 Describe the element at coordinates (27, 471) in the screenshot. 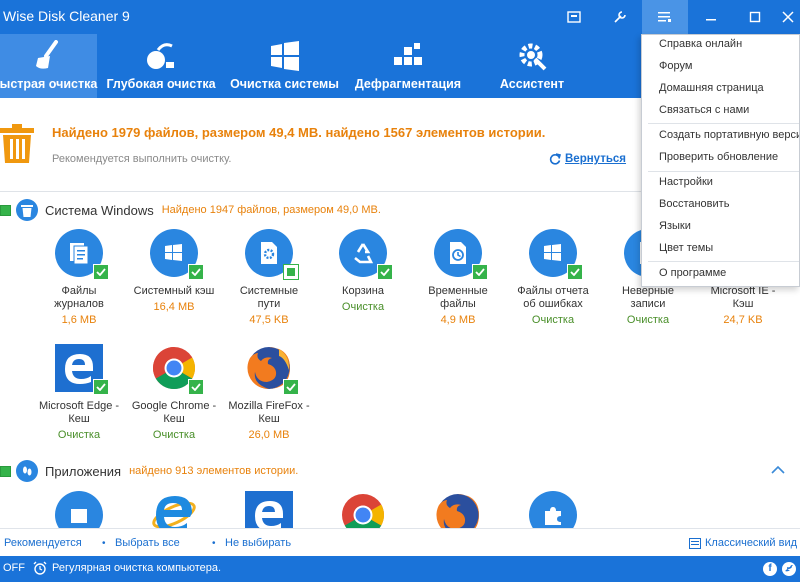

I see `footprints-icon` at that location.